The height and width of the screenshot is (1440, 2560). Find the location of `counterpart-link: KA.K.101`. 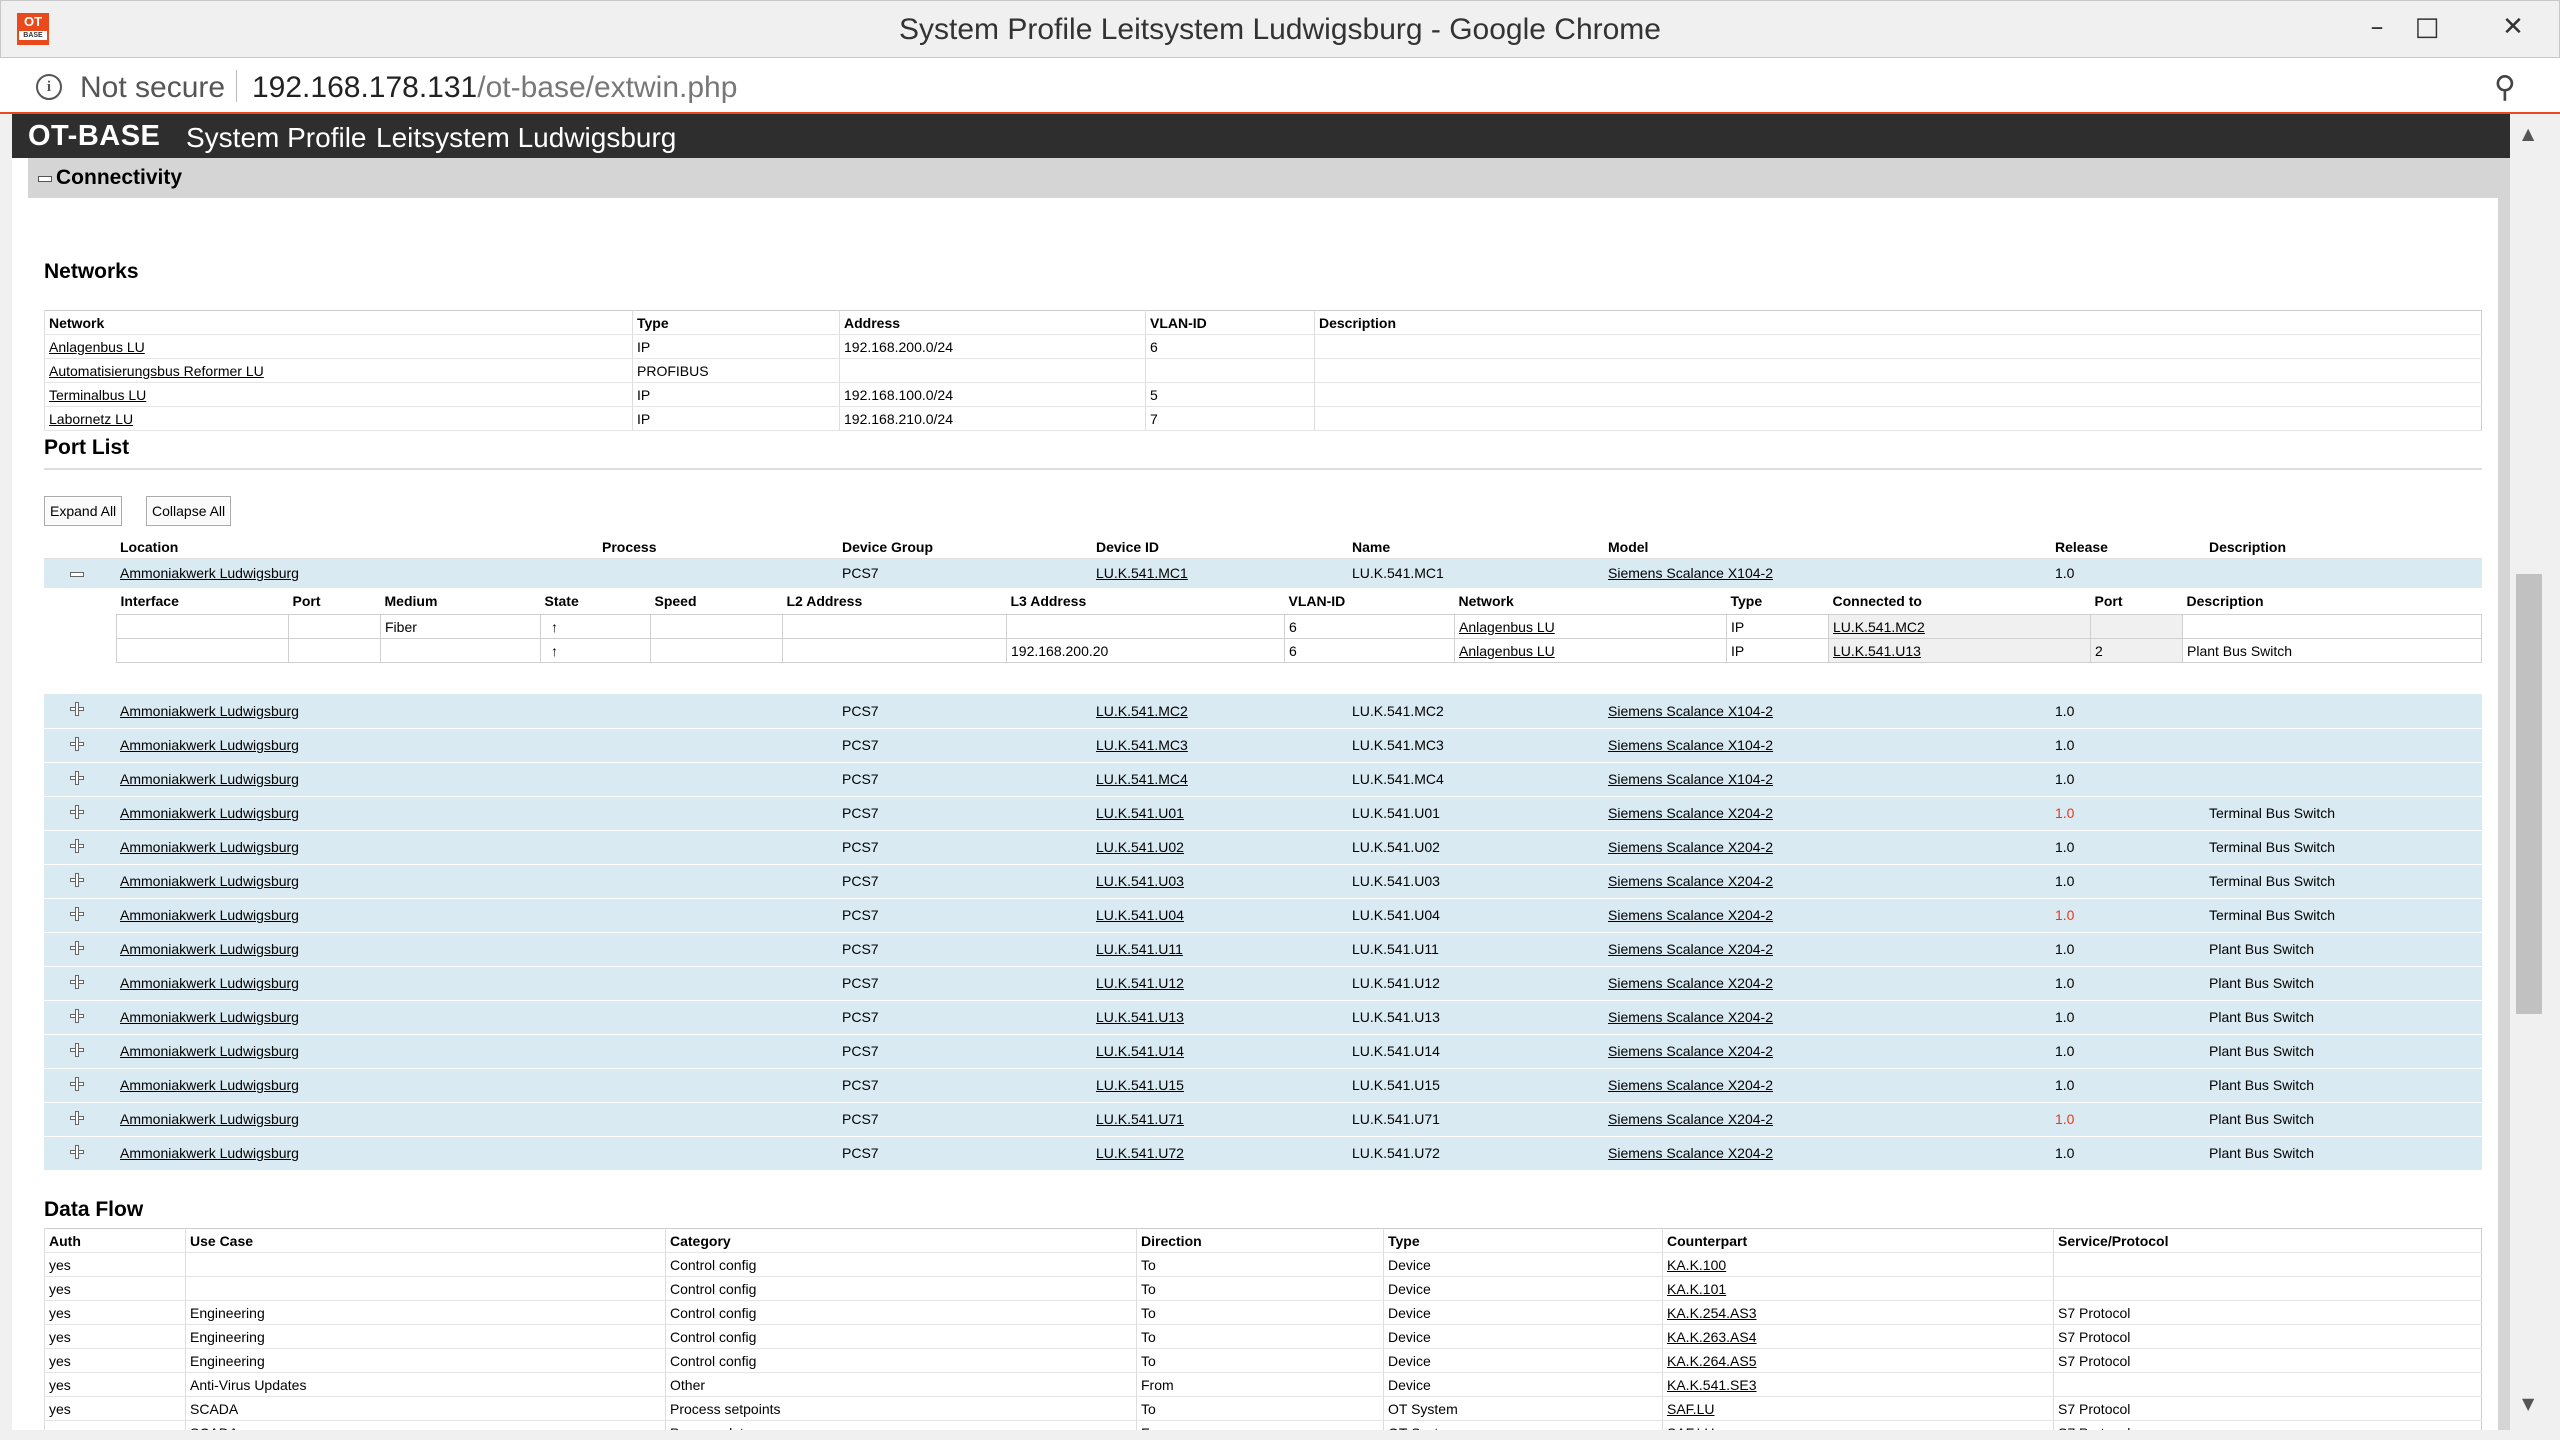

counterpart-link: KA.K.101 is located at coordinates (1696, 1289).